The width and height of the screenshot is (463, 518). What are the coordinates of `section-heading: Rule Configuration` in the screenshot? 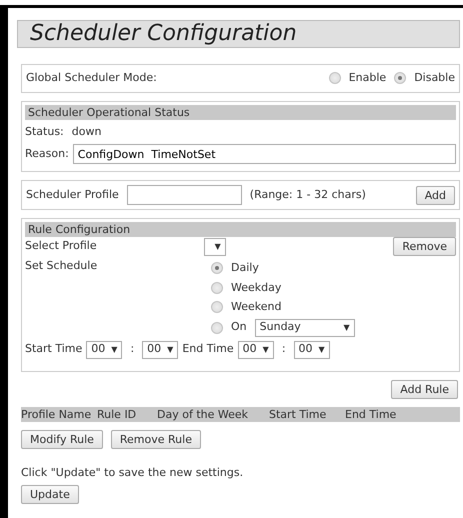 It's located at (240, 229).